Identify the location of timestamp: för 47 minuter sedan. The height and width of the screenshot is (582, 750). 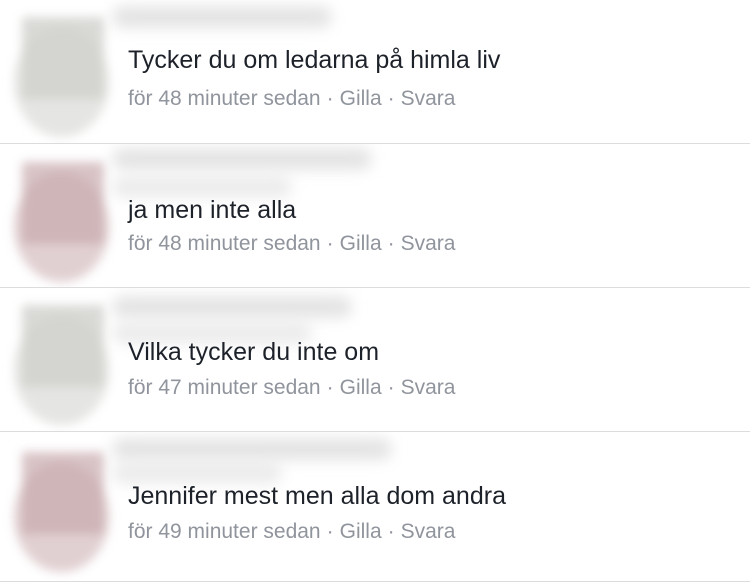
(224, 387).